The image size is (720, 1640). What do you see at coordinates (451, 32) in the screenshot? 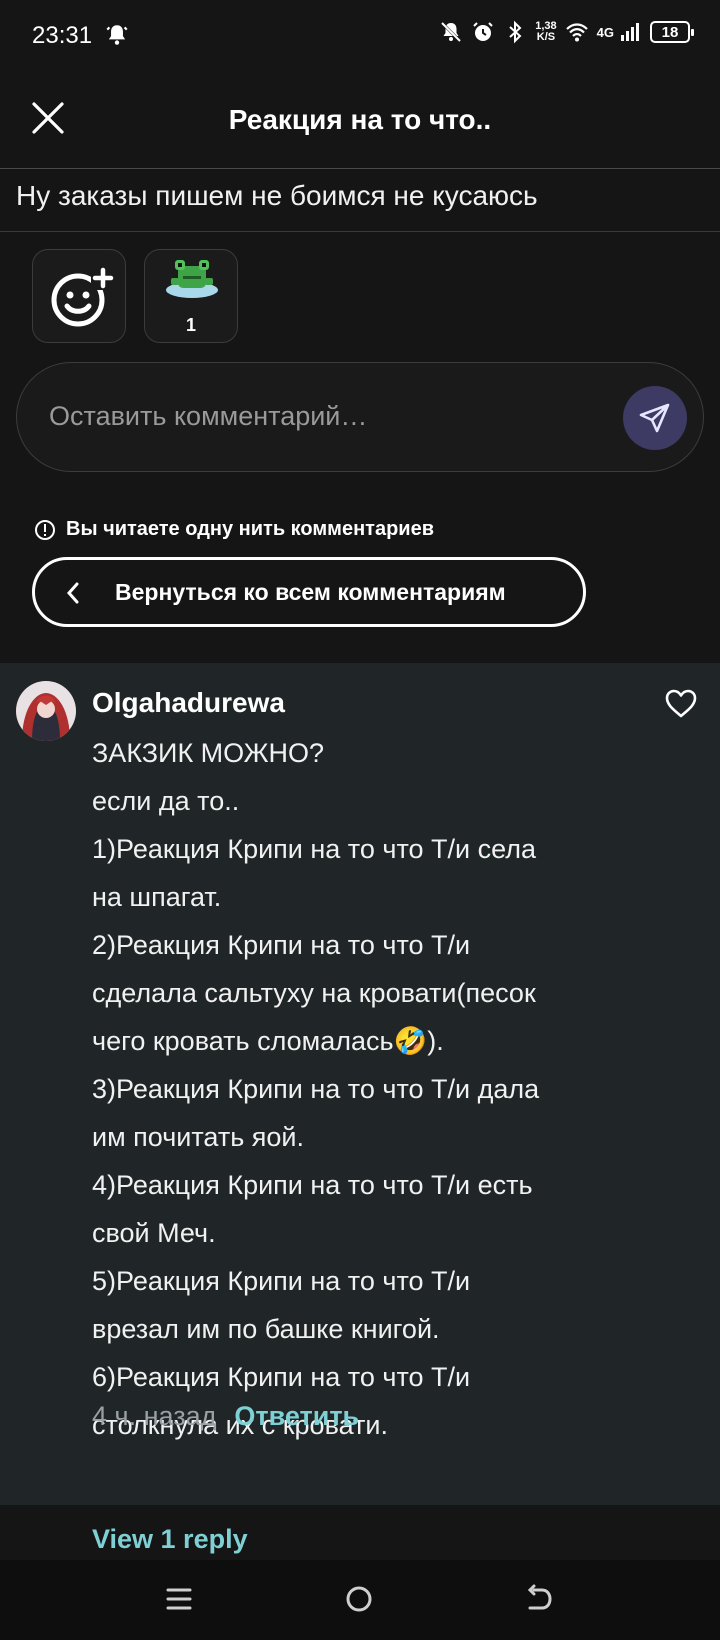
I see `mute-bell-icon` at bounding box center [451, 32].